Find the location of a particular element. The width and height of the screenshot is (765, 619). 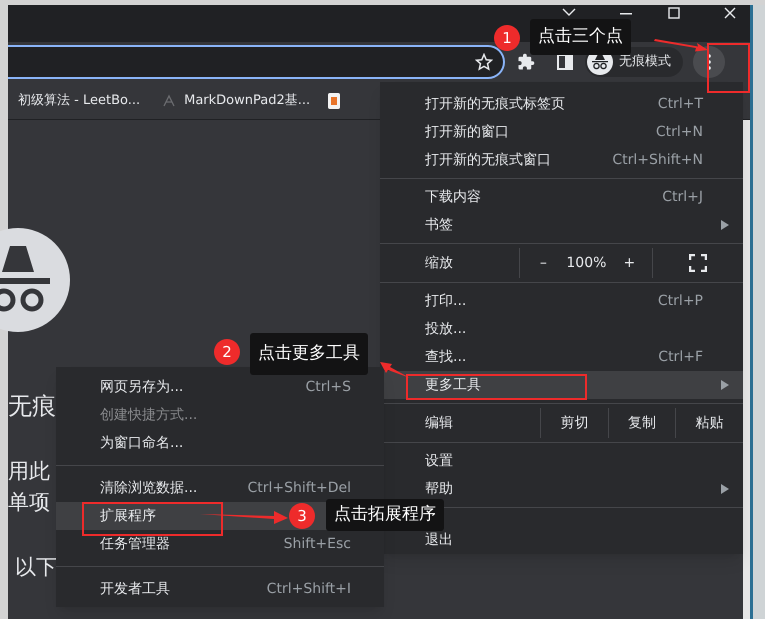

address-bar is located at coordinates (256, 62).